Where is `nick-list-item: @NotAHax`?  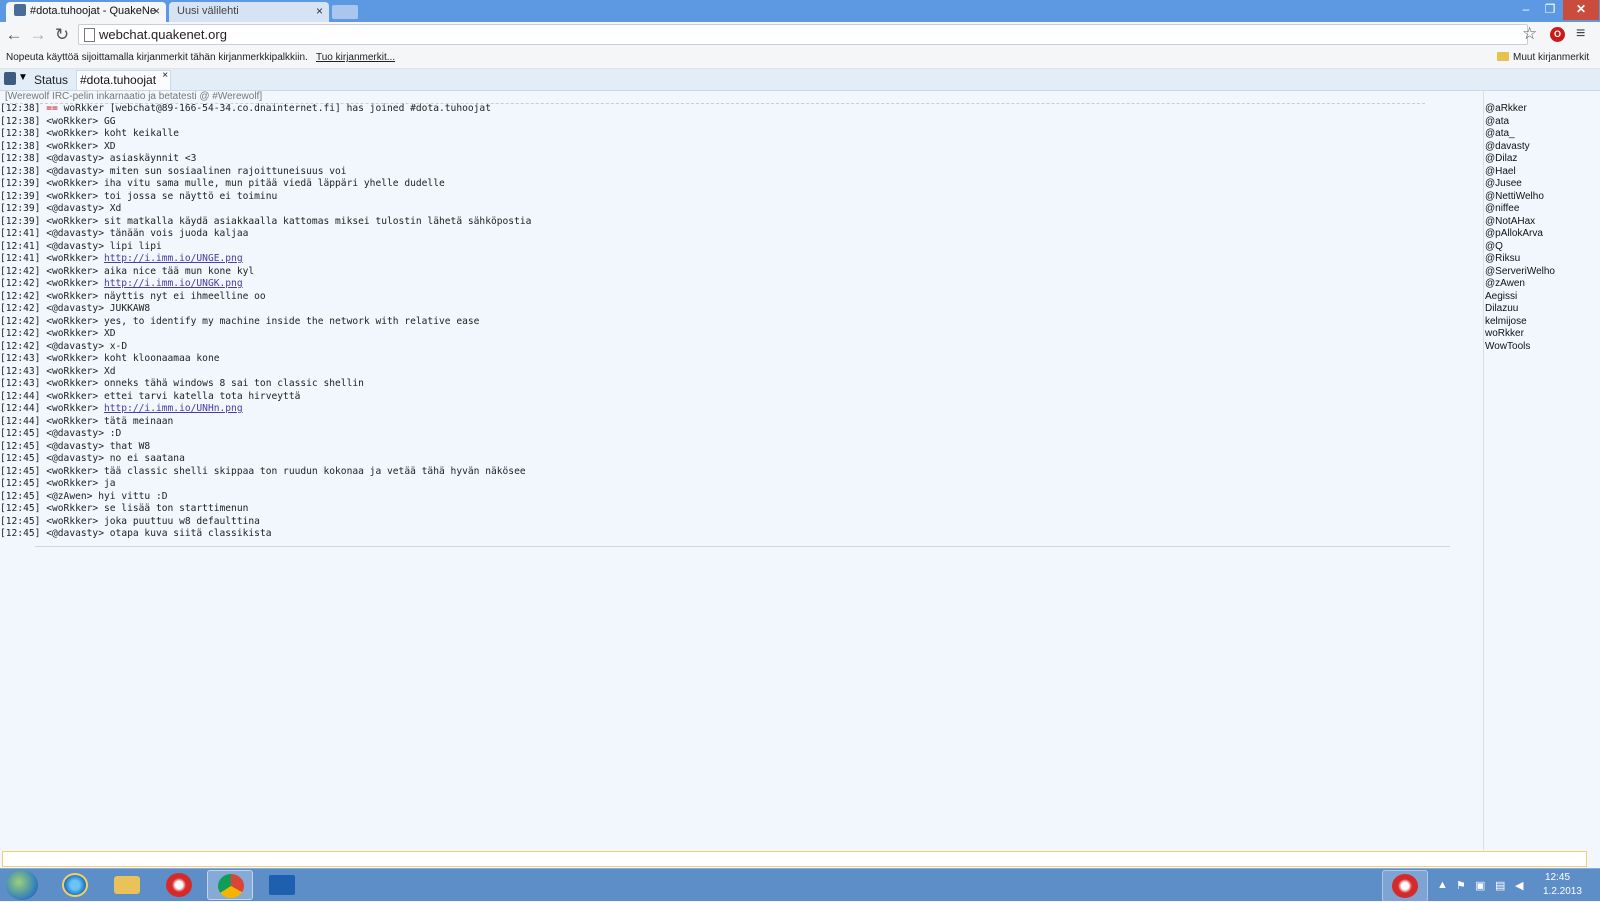 nick-list-item: @NotAHax is located at coordinates (1542, 222).